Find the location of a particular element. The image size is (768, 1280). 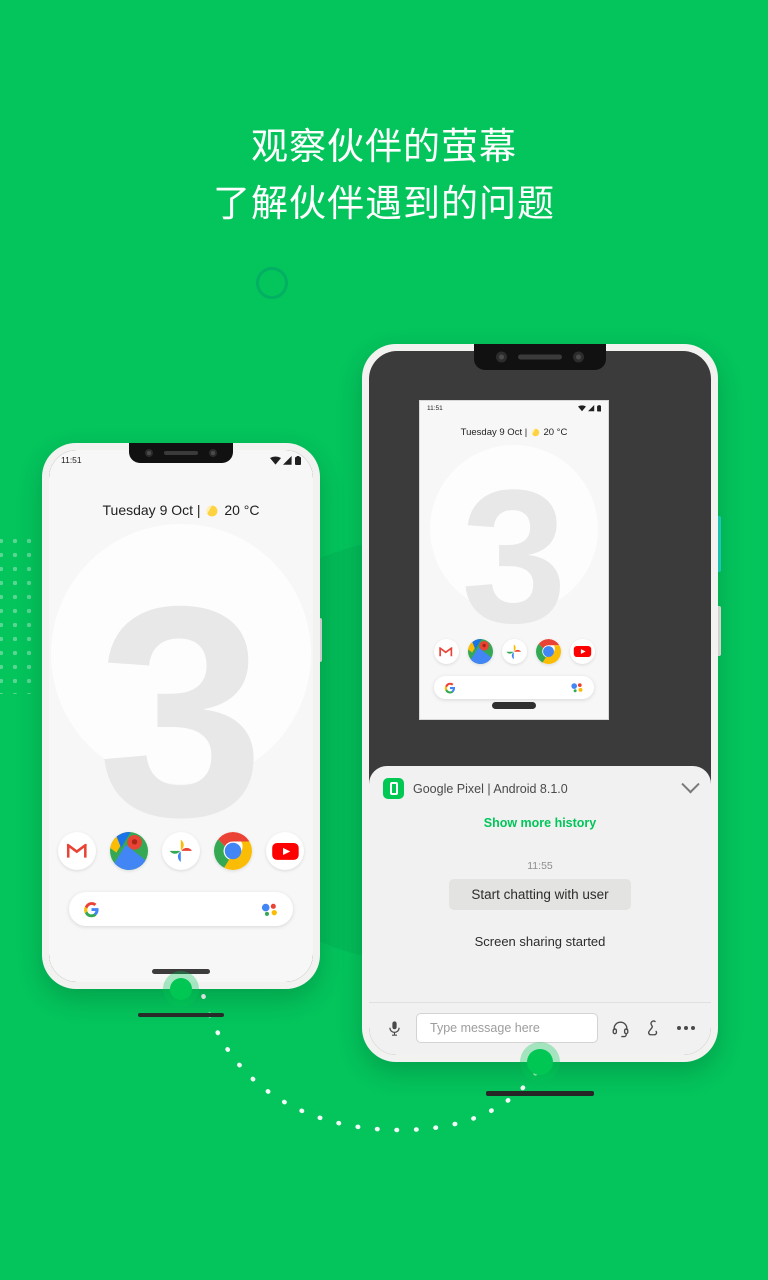

shared-home-screen: 3 11:51 Tuesday 9 Oct | 20 °C is located at coordinates (514, 560).